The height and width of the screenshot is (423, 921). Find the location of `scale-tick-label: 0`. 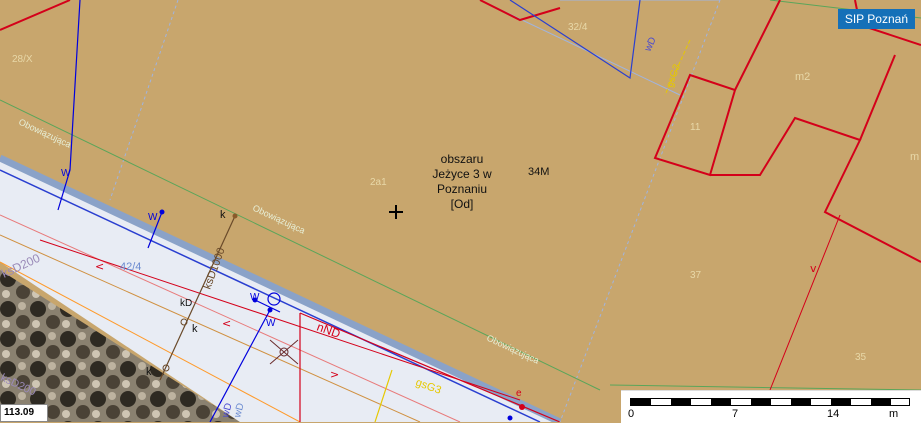

scale-tick-label: 0 is located at coordinates (631, 414).